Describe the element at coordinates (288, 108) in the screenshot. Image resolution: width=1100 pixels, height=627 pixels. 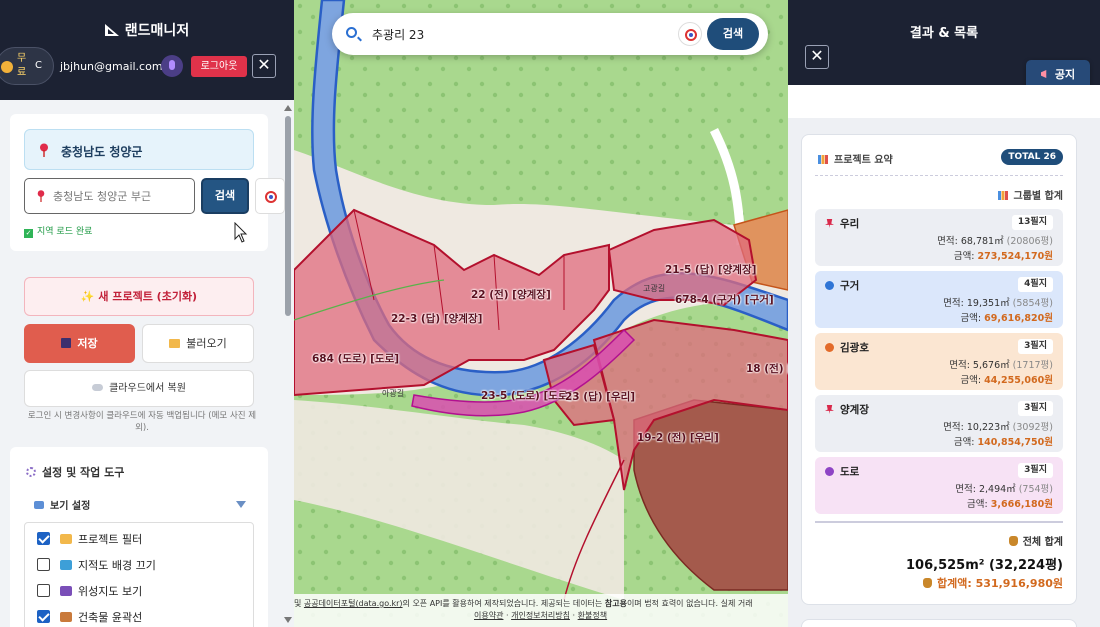
I see `scroll-up-icon` at that location.